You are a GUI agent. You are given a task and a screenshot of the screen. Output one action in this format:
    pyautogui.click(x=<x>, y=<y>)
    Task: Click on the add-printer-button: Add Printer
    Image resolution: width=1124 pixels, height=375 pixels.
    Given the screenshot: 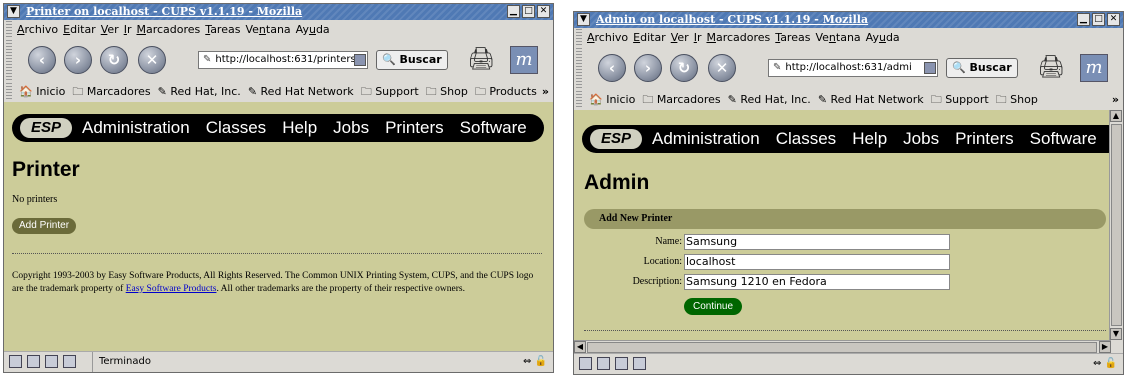 What is the action you would take?
    pyautogui.click(x=44, y=226)
    